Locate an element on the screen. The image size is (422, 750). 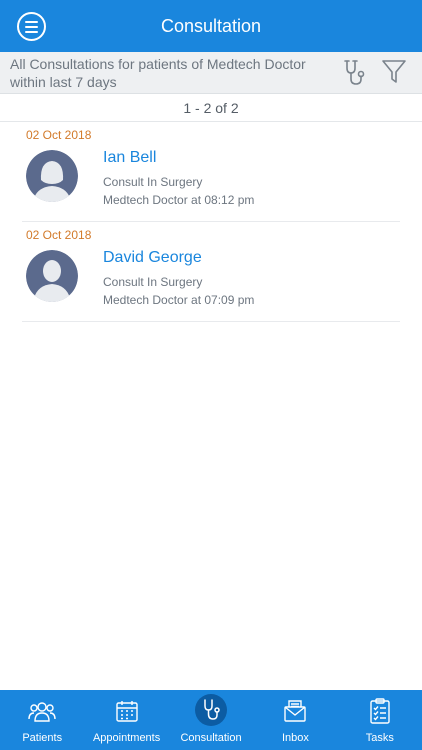
patient-name: David George is located at coordinates (152, 258).